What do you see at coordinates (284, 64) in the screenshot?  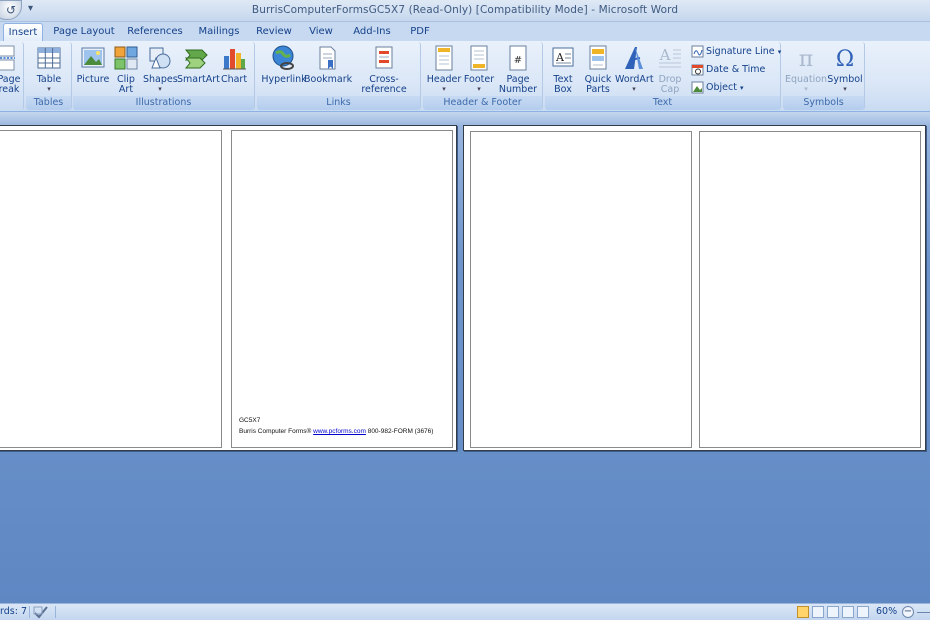 I see `hyperlink-button: Hyperlink` at bounding box center [284, 64].